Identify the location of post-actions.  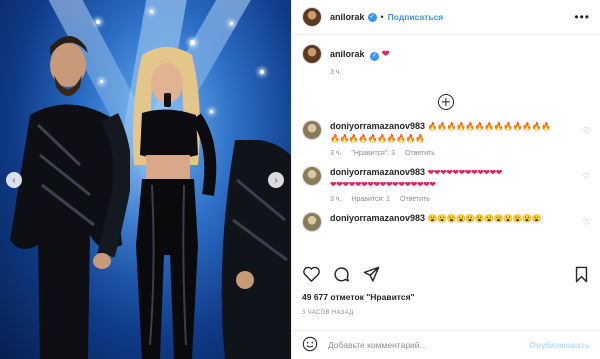
(446, 274).